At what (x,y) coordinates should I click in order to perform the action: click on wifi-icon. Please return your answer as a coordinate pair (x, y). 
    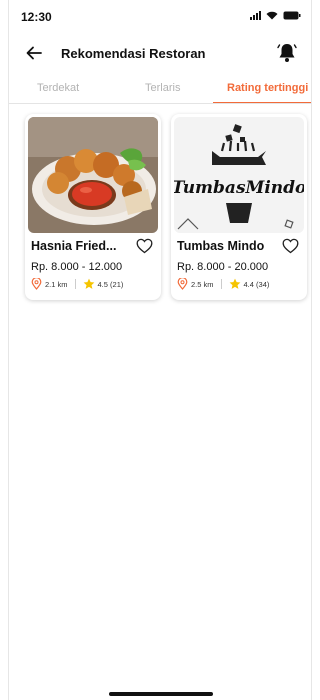
    Looking at the image, I should click on (272, 15).